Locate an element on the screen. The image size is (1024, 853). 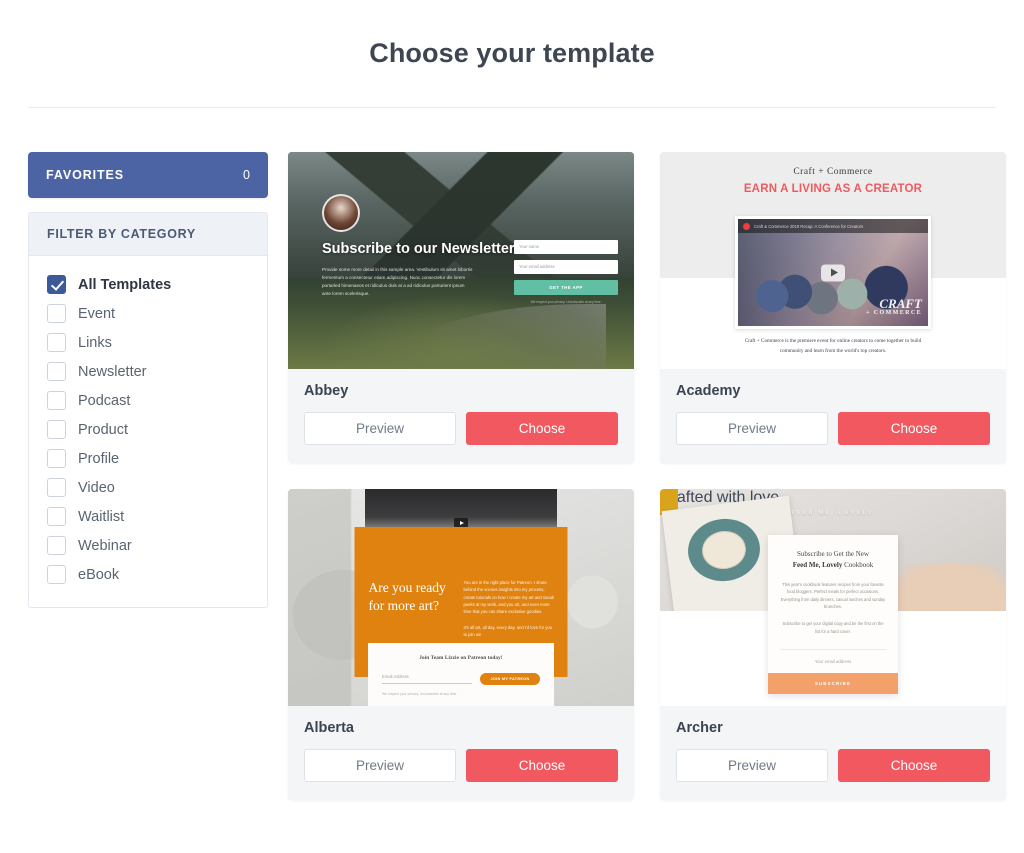
preview-watermark-line1: CRAFT is located at coordinates (900, 303).